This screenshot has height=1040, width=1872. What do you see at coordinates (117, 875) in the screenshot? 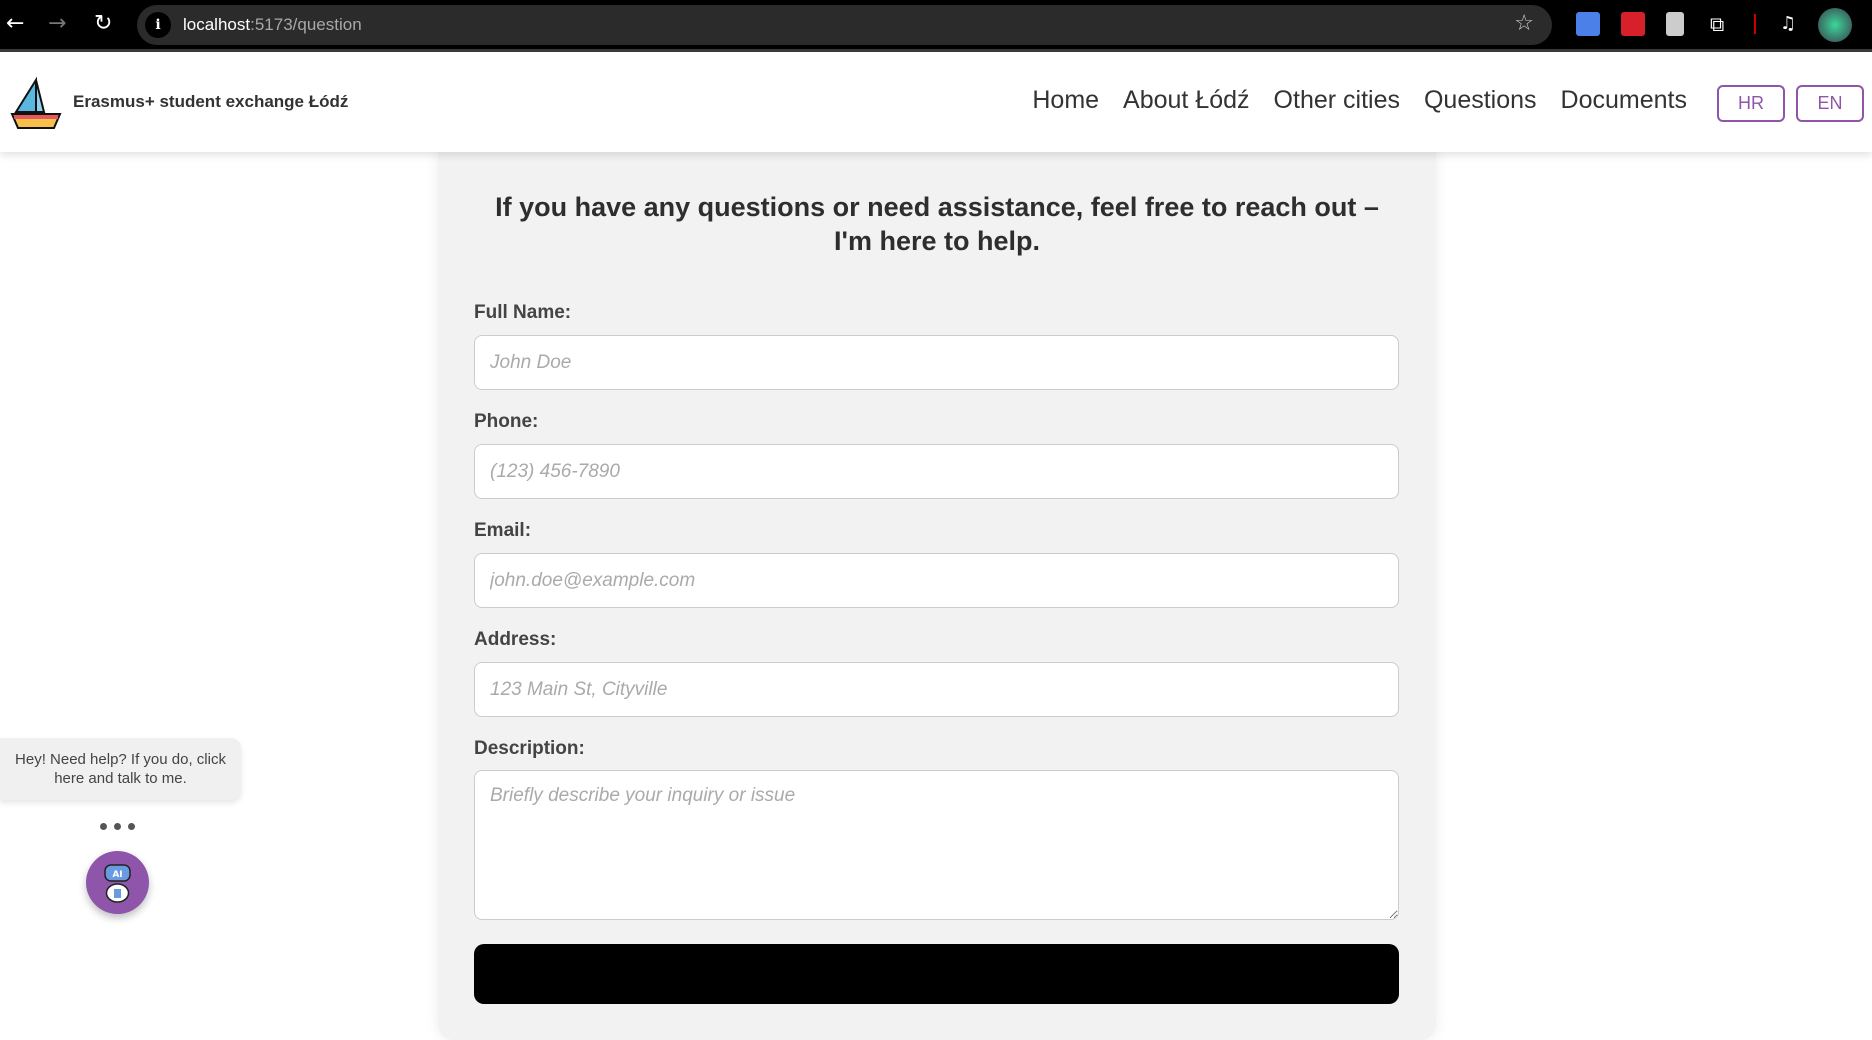
I see `svg-text: AI` at bounding box center [117, 875].